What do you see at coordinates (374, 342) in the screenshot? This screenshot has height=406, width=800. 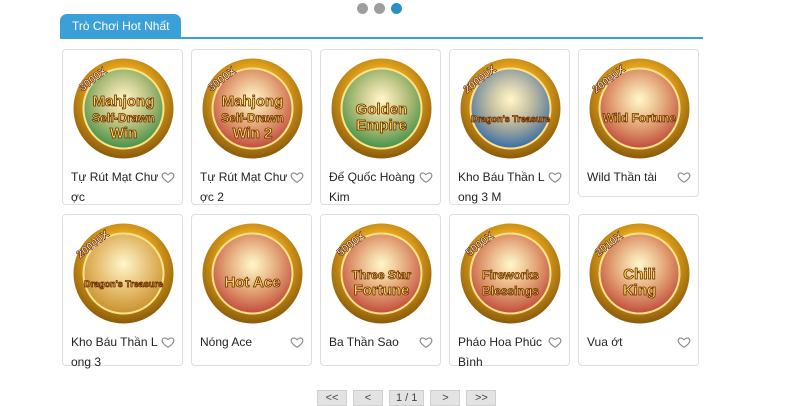 I see `game-title: Ba Thần Sao` at bounding box center [374, 342].